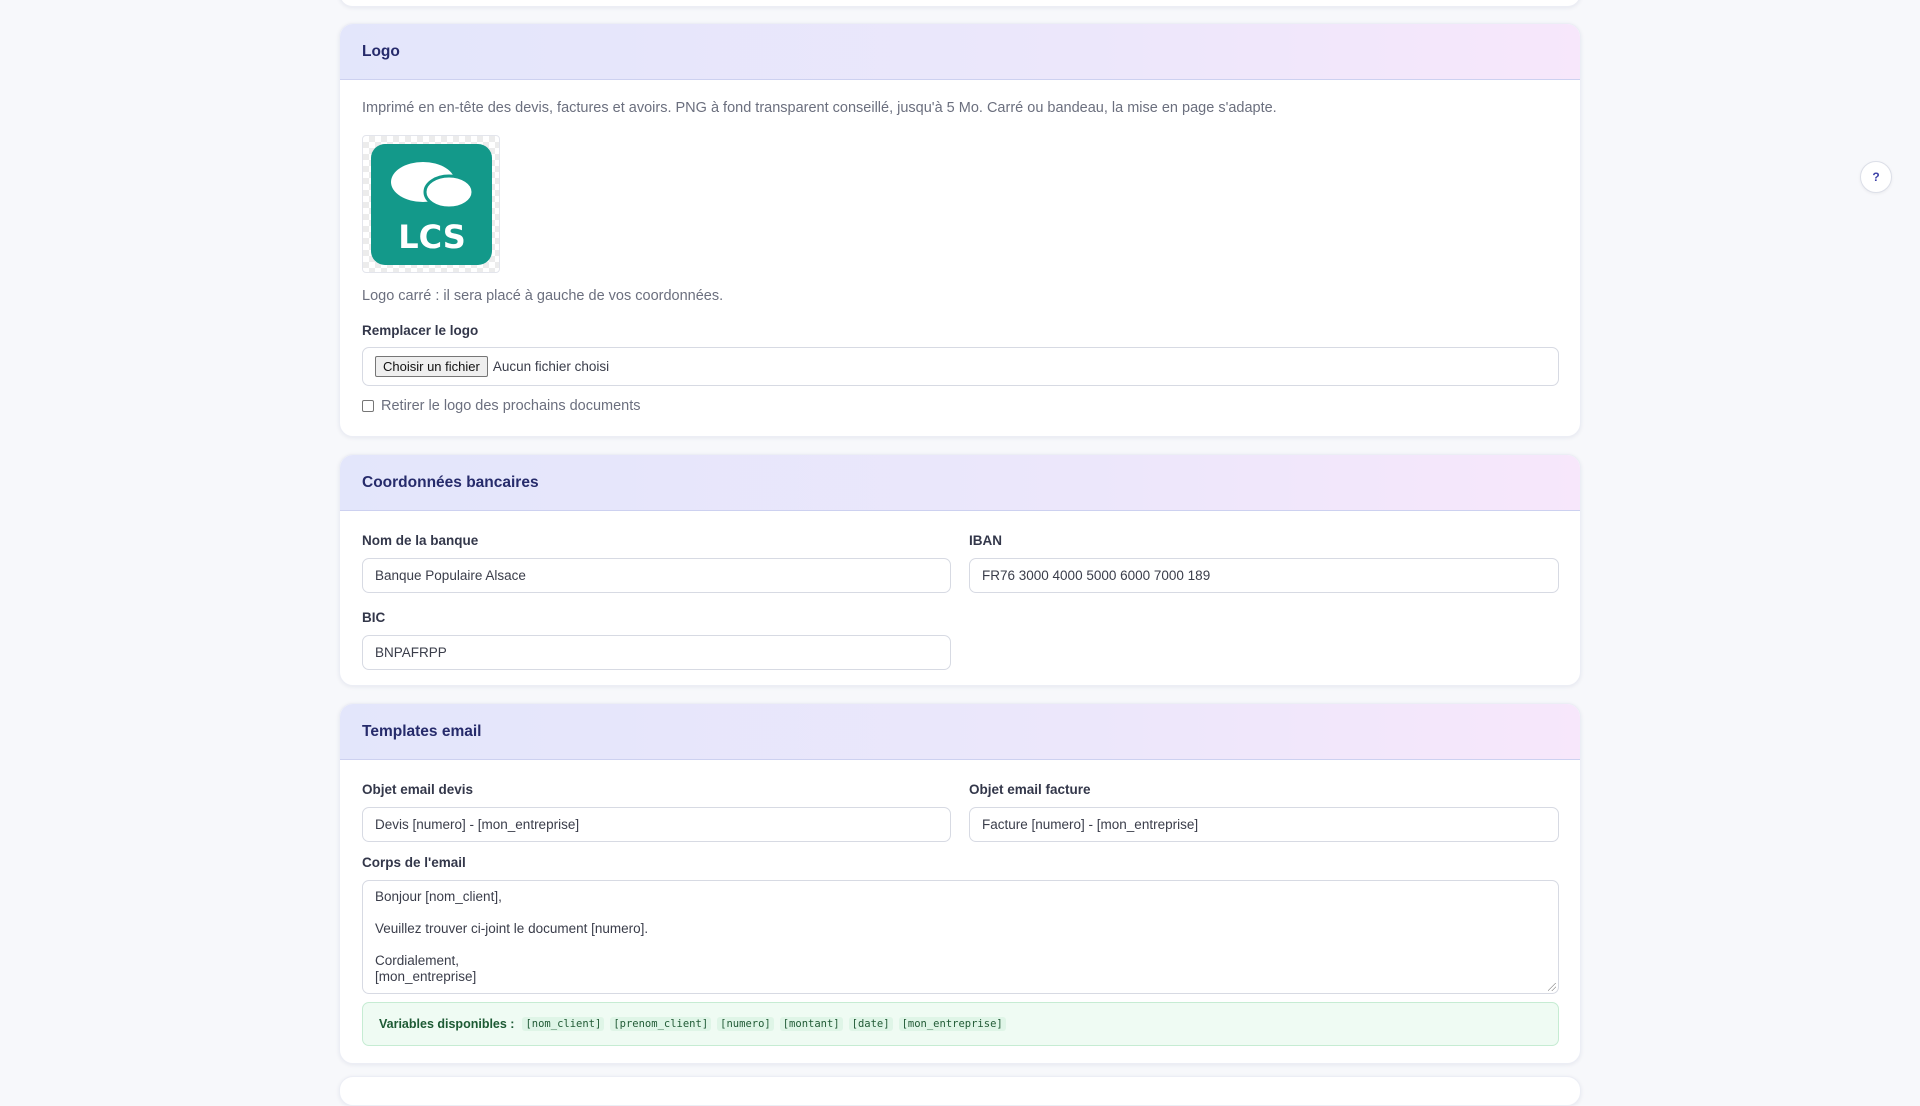 The width and height of the screenshot is (1920, 1106). What do you see at coordinates (420, 330) in the screenshot?
I see `replace-logo-label: Remplacer le logo` at bounding box center [420, 330].